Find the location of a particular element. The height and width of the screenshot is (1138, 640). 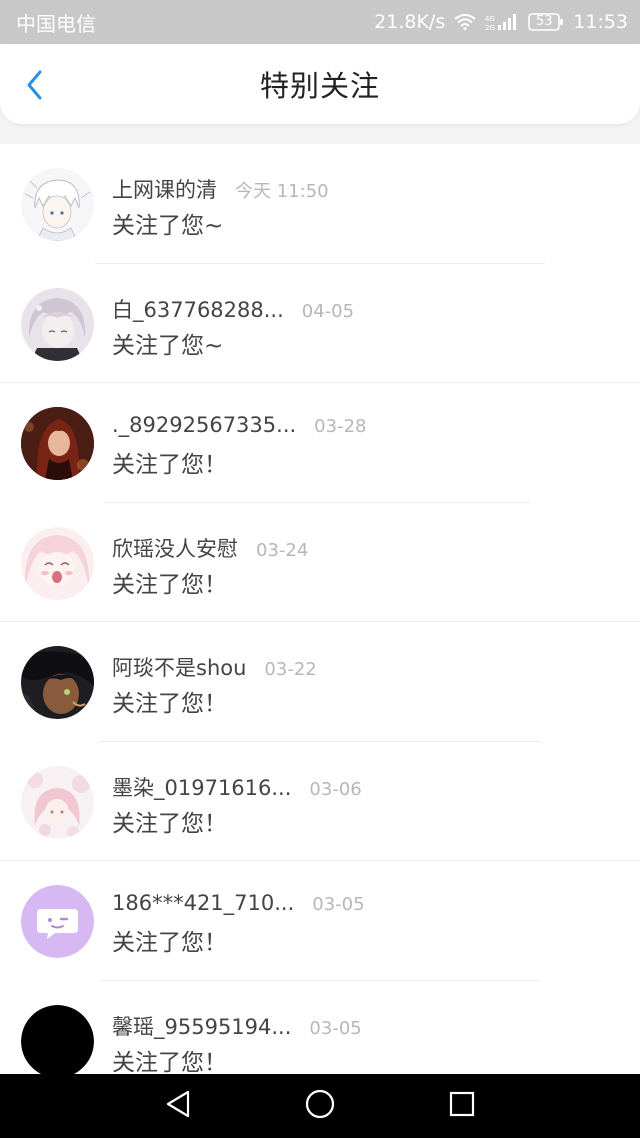

square-recents-icon is located at coordinates (462, 1106).